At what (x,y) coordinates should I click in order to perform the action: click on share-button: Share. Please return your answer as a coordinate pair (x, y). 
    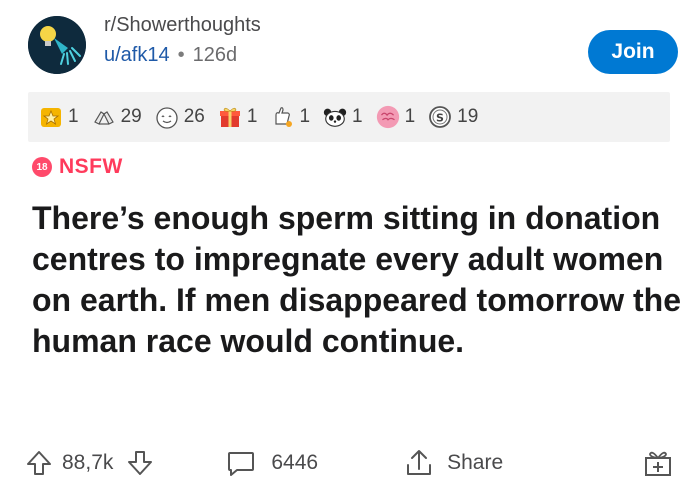
    Looking at the image, I should click on (453, 463).